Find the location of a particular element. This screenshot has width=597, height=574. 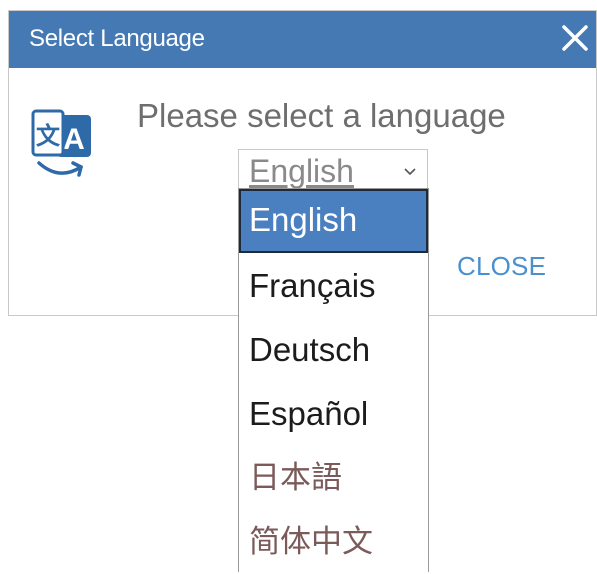

close-x-icon is located at coordinates (575, 38).